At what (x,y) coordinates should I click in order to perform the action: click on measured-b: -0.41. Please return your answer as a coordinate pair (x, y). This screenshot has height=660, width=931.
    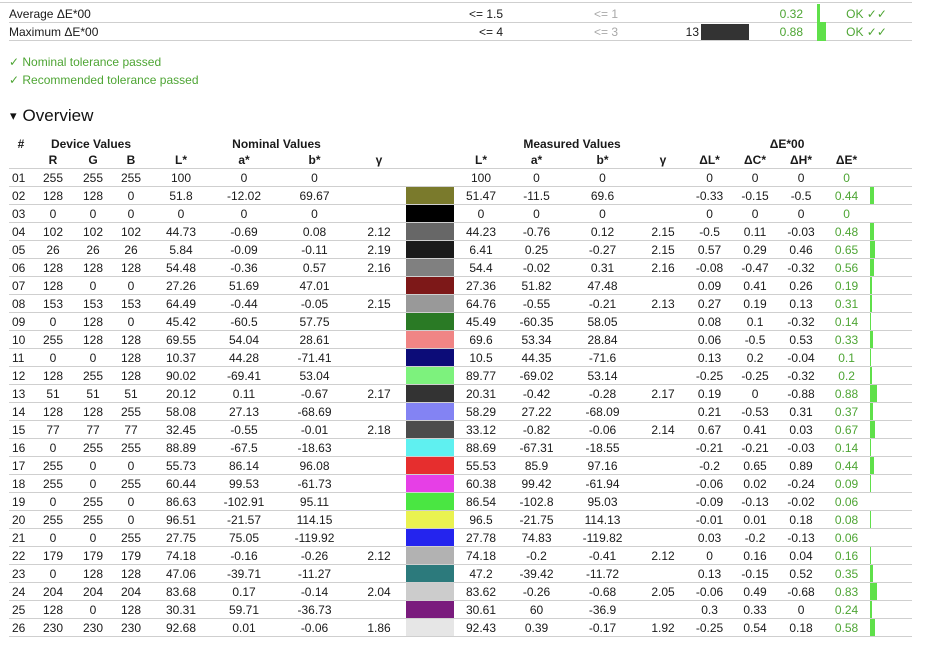
    Looking at the image, I should click on (603, 555).